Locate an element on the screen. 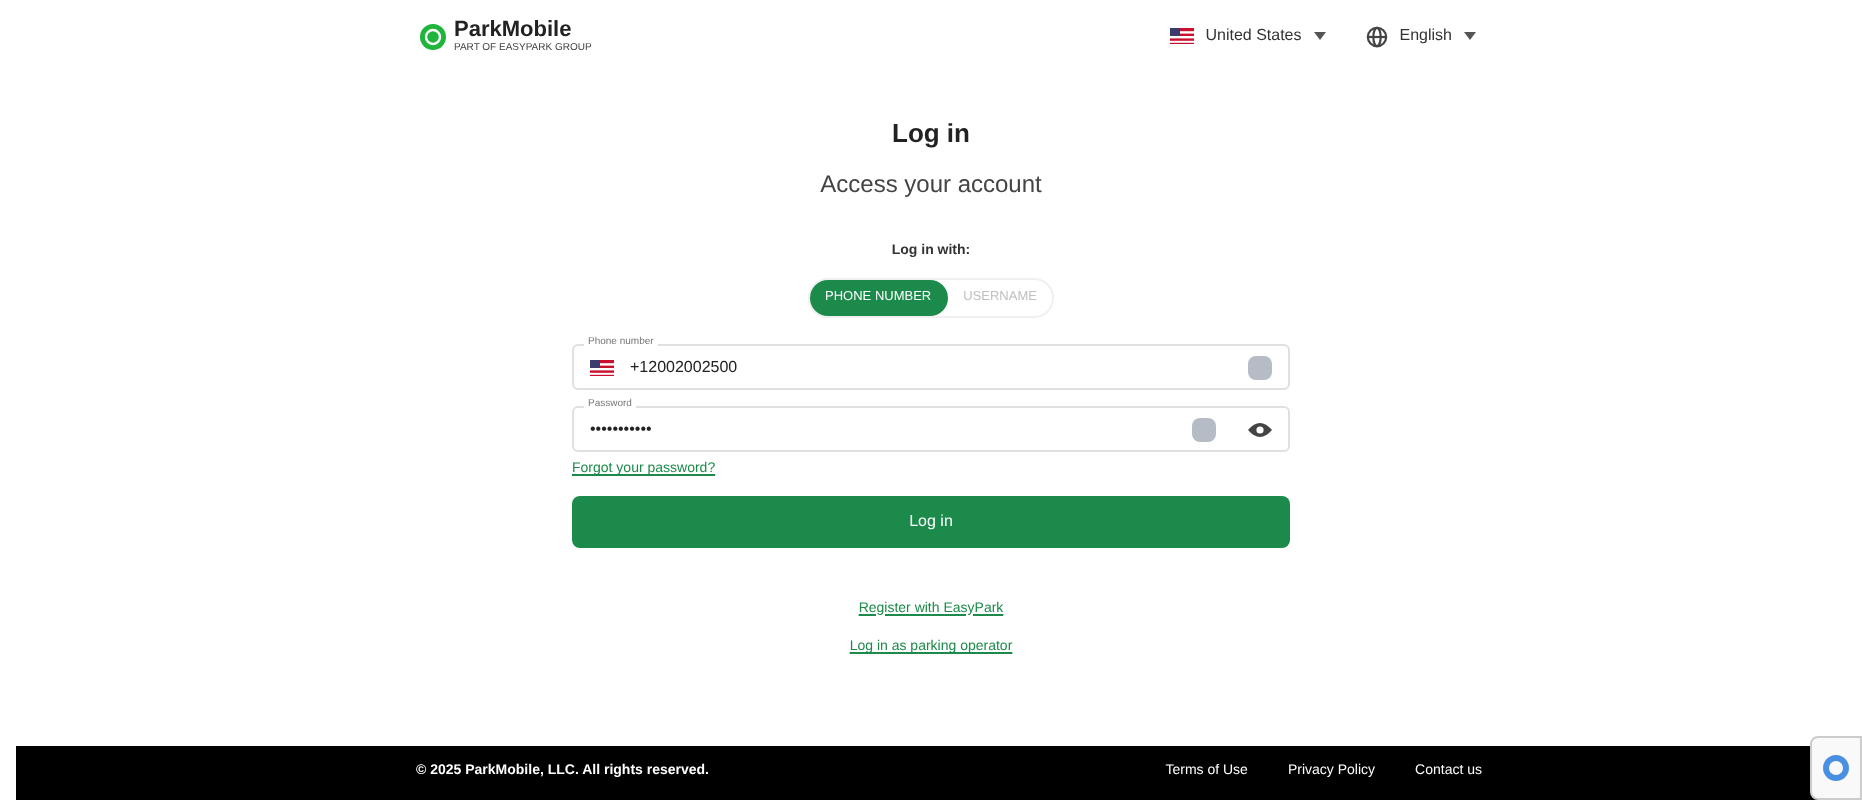 This screenshot has height=800, width=1862. field-value: ••••••••••• is located at coordinates (622, 429).